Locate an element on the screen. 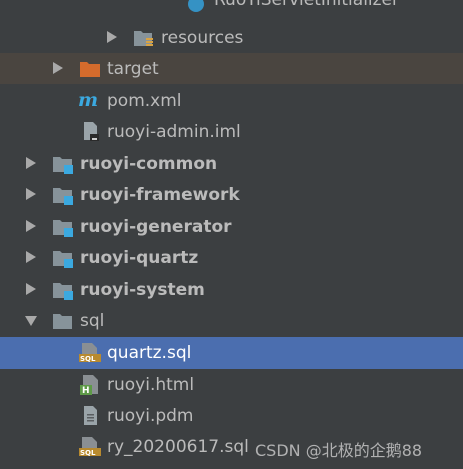  watermark: CSDN @北极的企鹅88 is located at coordinates (339, 450).